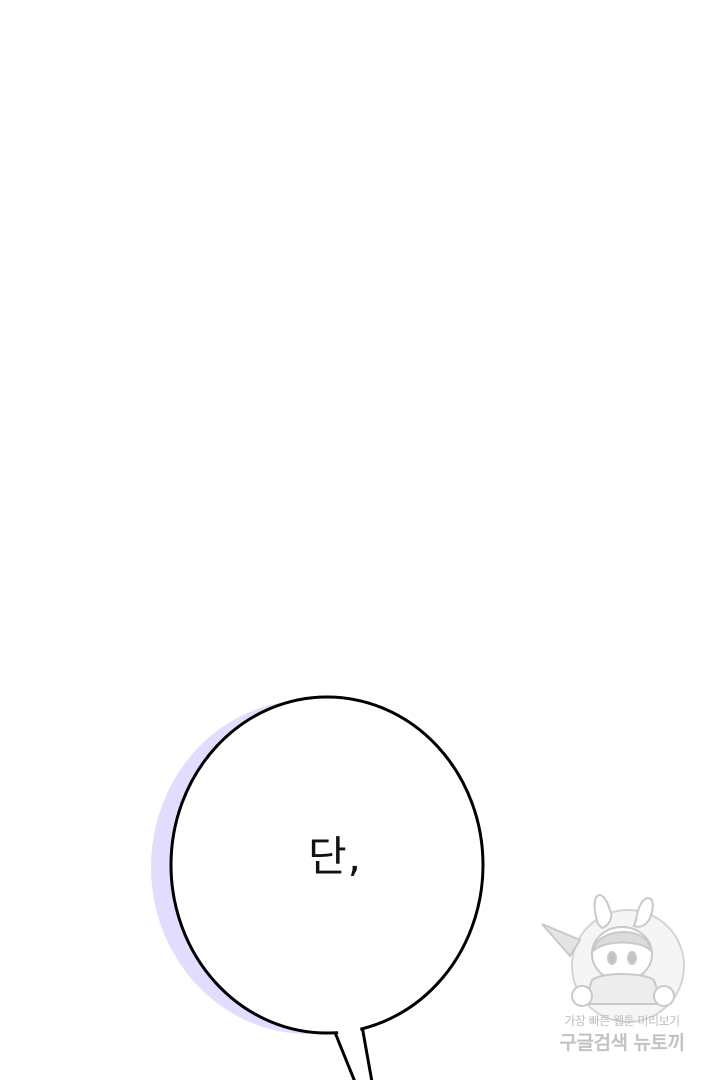  Describe the element at coordinates (335, 856) in the screenshot. I see `dialogue-text: 단,` at that location.